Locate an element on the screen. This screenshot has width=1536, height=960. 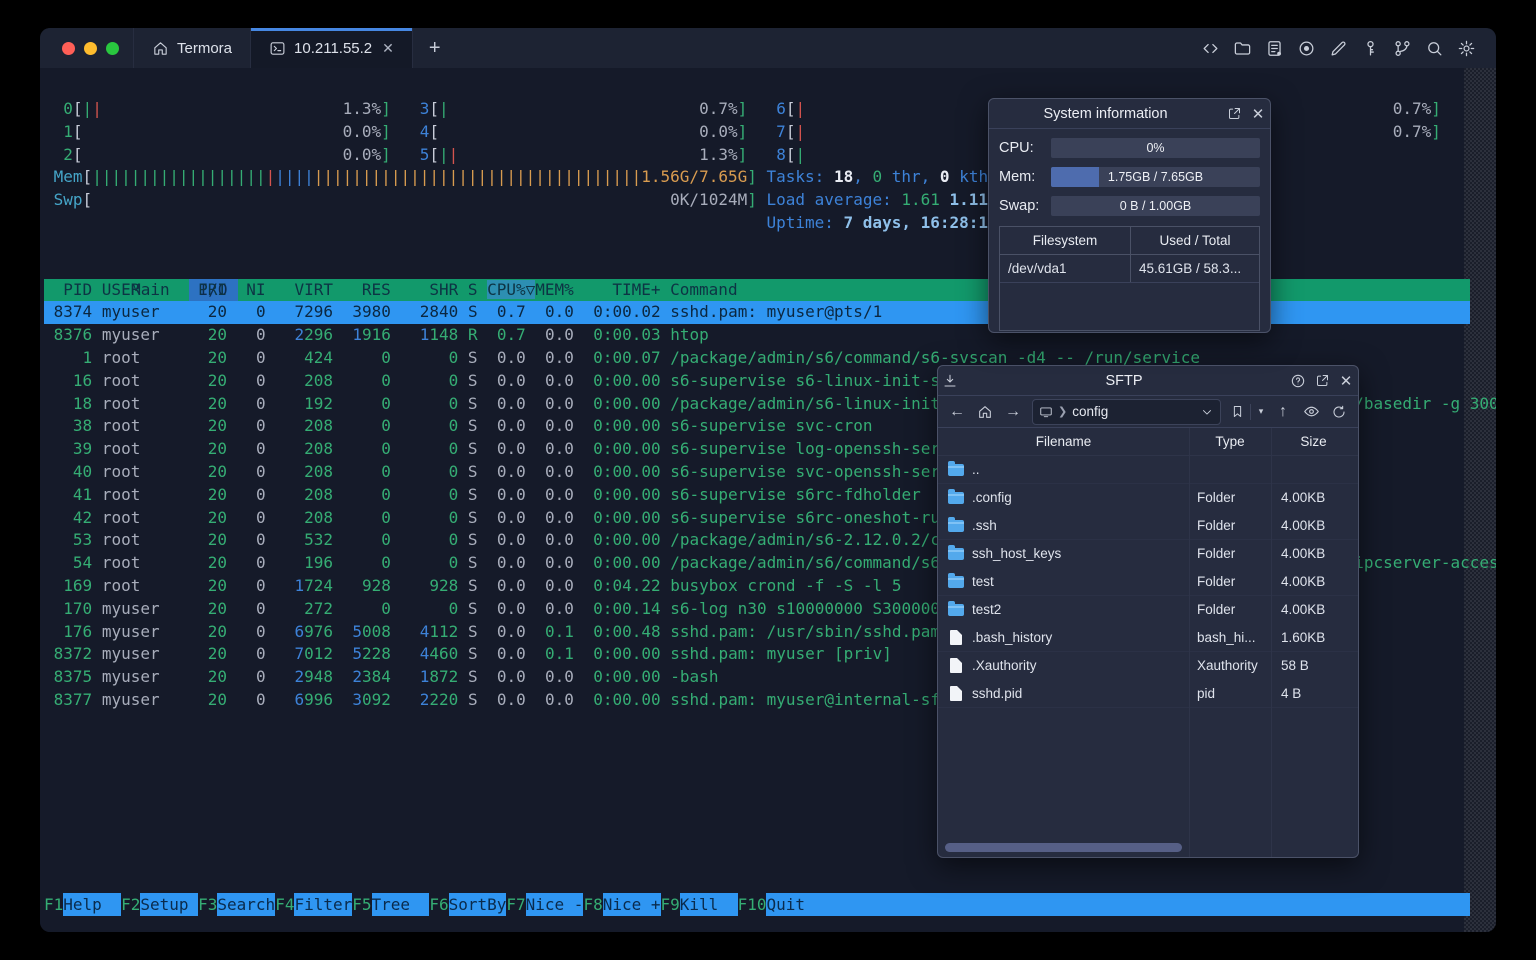
refresh-icon is located at coordinates (1339, 412).